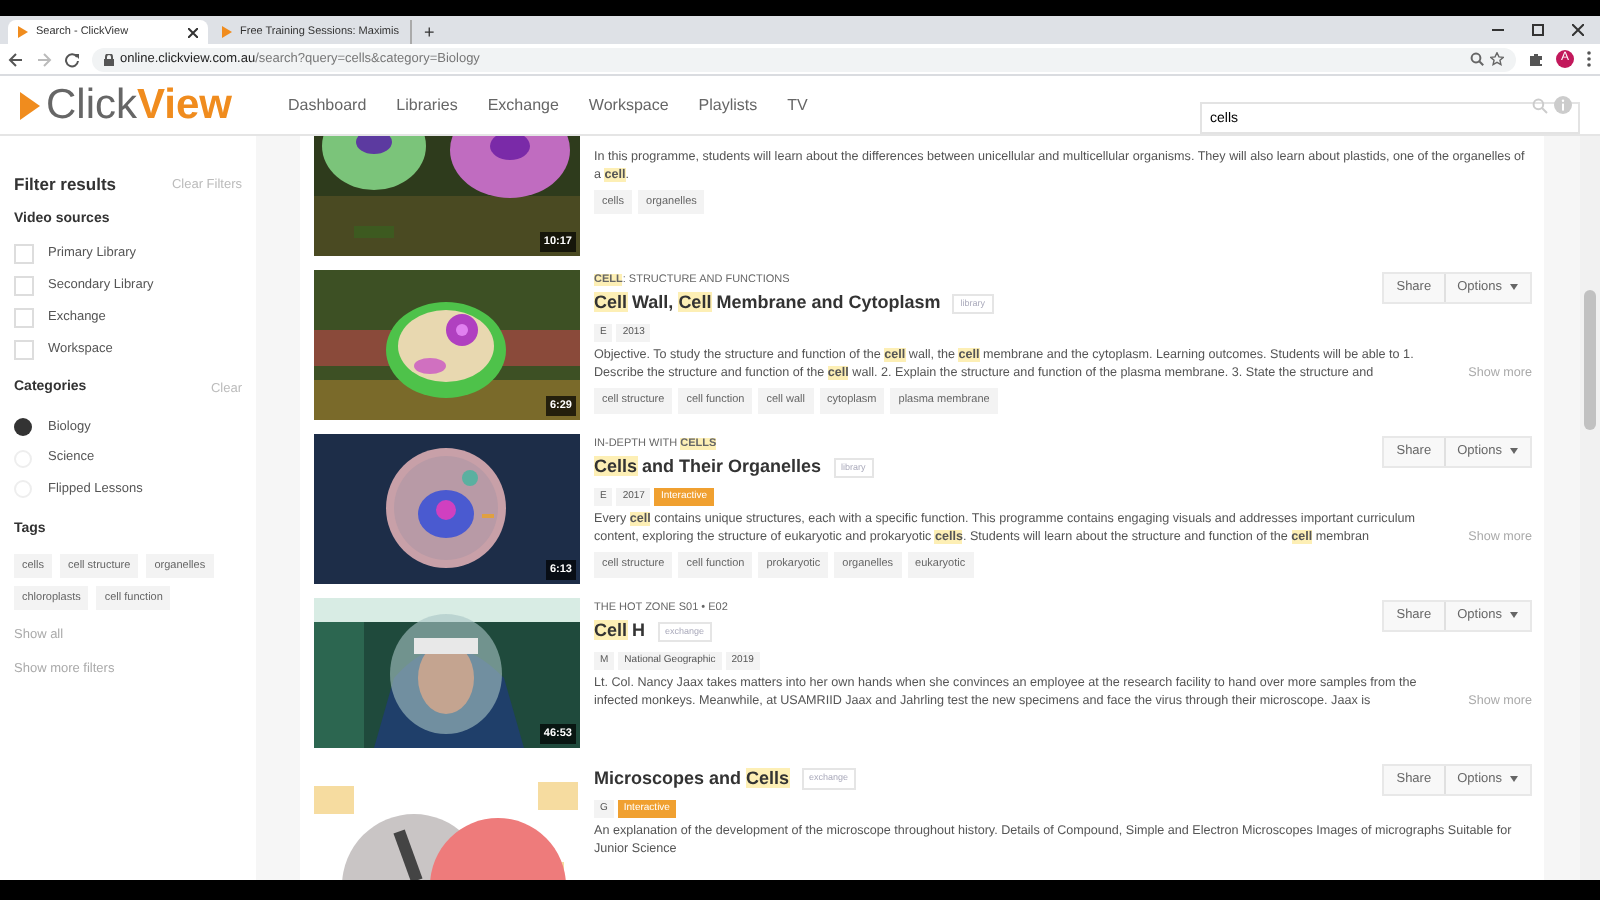  Describe the element at coordinates (109, 59) in the screenshot. I see `lock-icon` at that location.